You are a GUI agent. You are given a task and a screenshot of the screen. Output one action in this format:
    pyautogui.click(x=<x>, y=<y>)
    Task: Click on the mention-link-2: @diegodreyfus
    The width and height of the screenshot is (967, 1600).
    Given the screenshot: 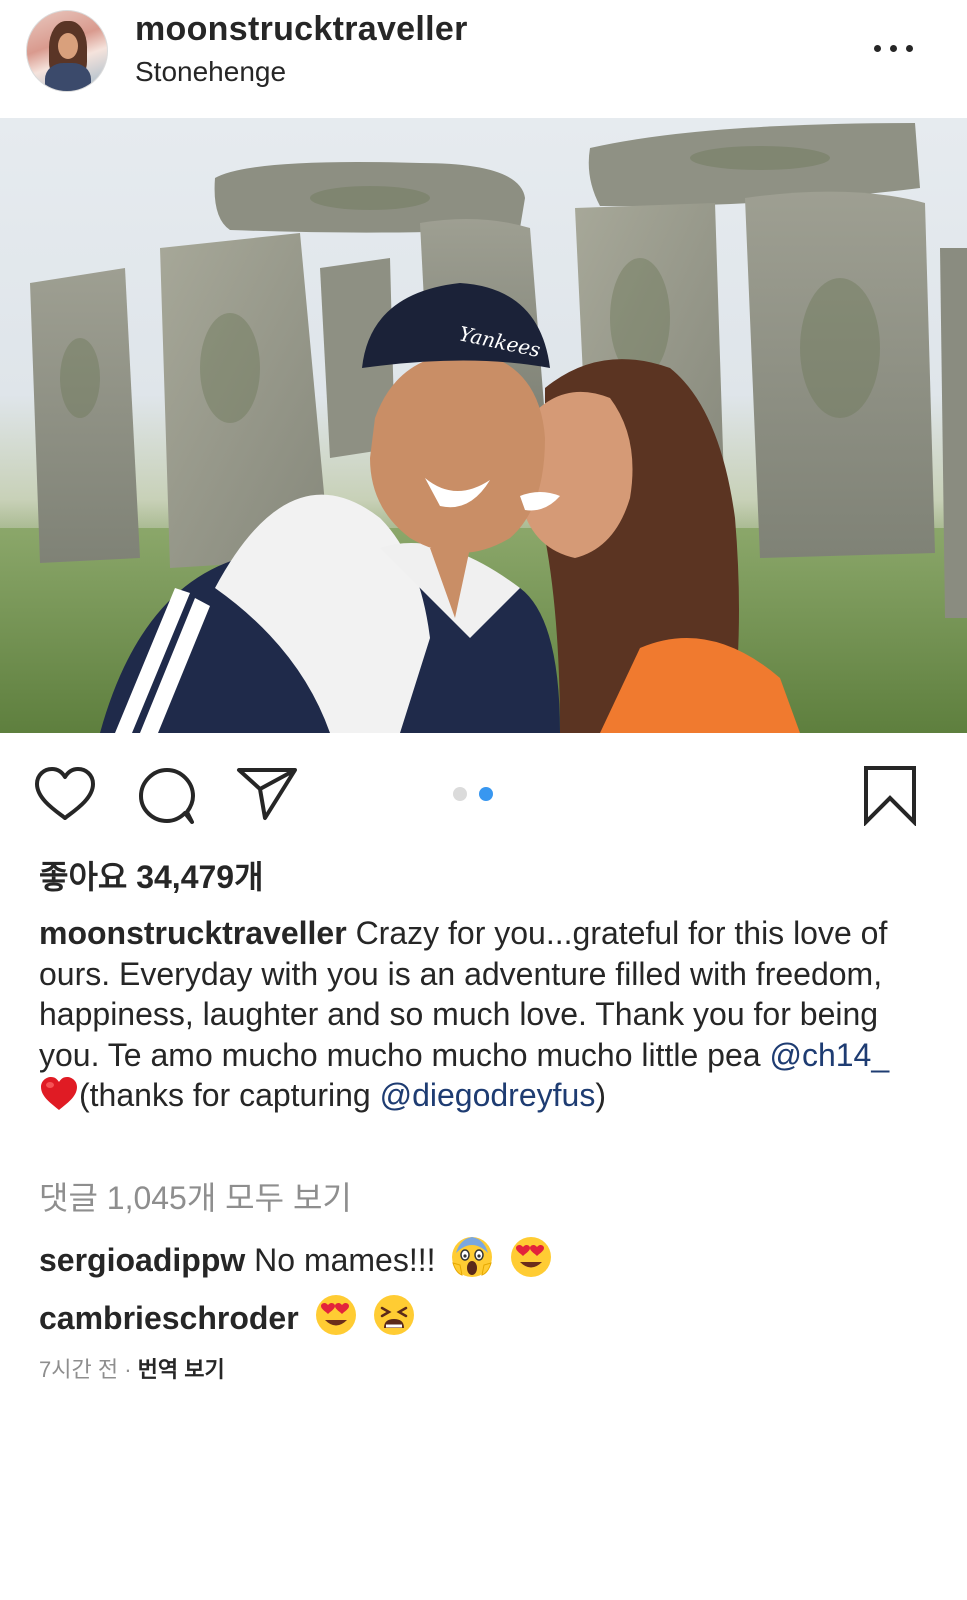 What is the action you would take?
    pyautogui.click(x=488, y=1095)
    